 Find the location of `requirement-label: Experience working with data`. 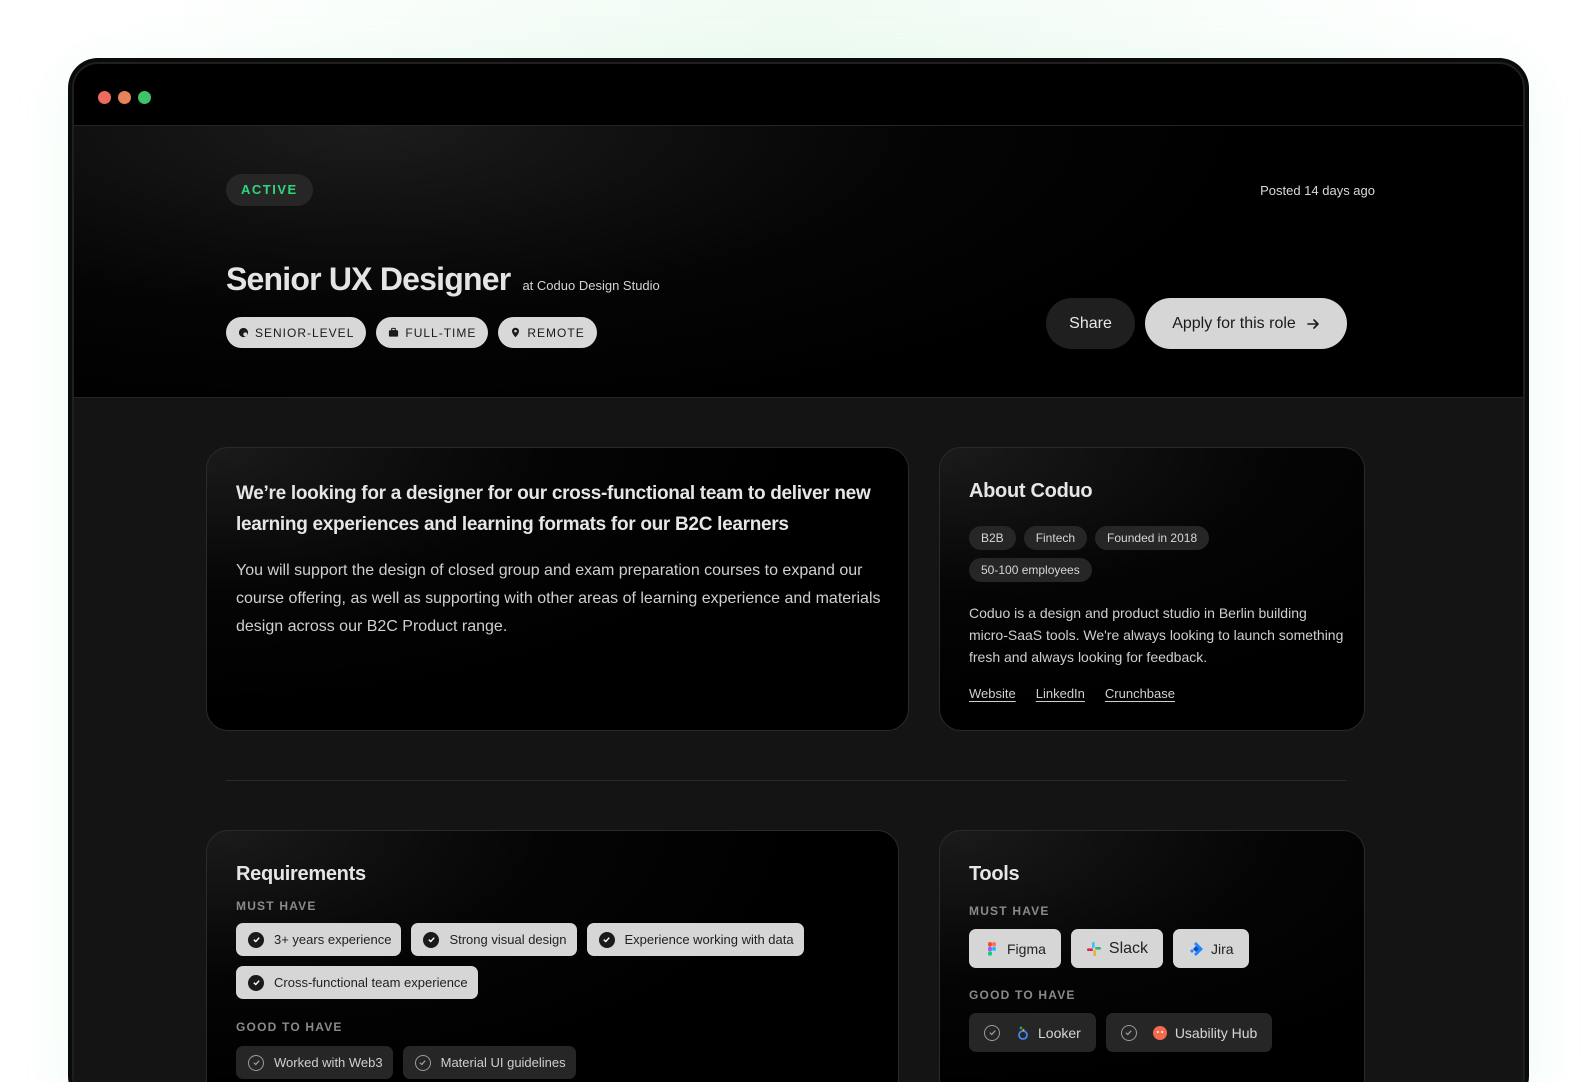

requirement-label: Experience working with data is located at coordinates (709, 939).